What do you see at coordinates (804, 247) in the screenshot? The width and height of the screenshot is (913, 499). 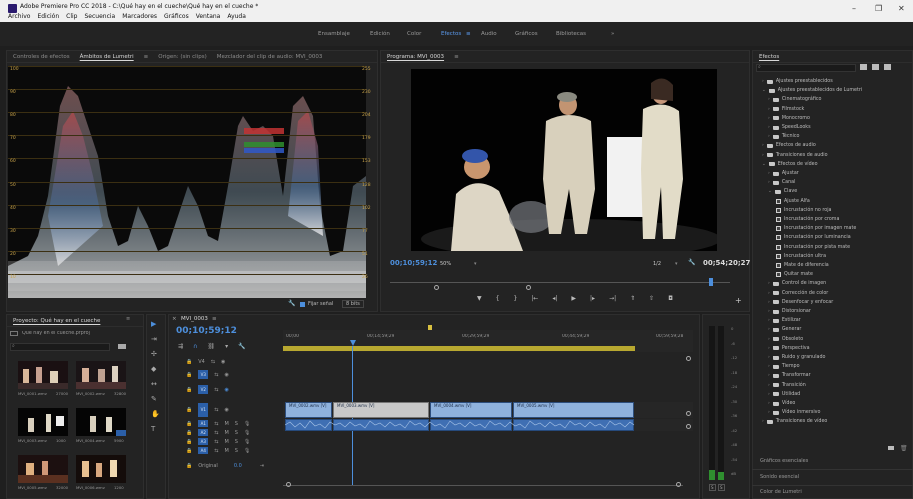 I see `effects-tree-item: Incrustación por pista mate` at bounding box center [804, 247].